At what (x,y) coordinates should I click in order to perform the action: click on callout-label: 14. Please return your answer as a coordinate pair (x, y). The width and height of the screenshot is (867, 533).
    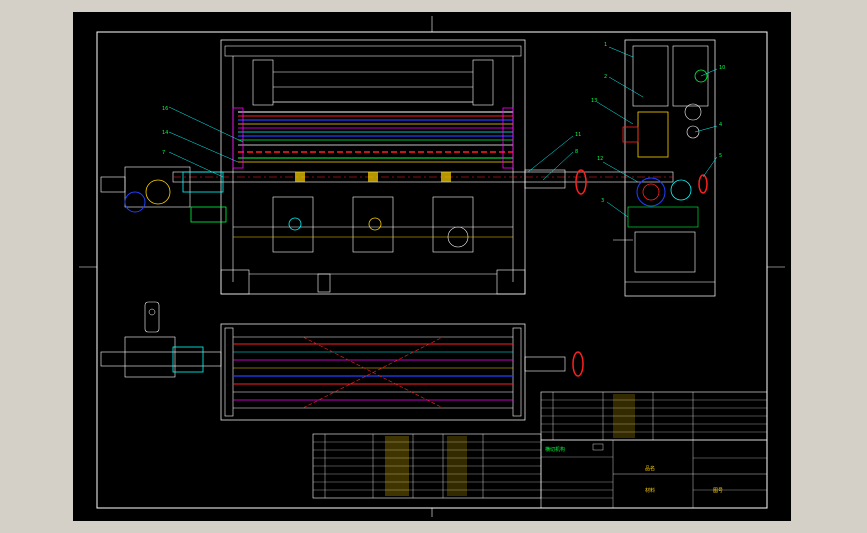
    Looking at the image, I should click on (165, 133).